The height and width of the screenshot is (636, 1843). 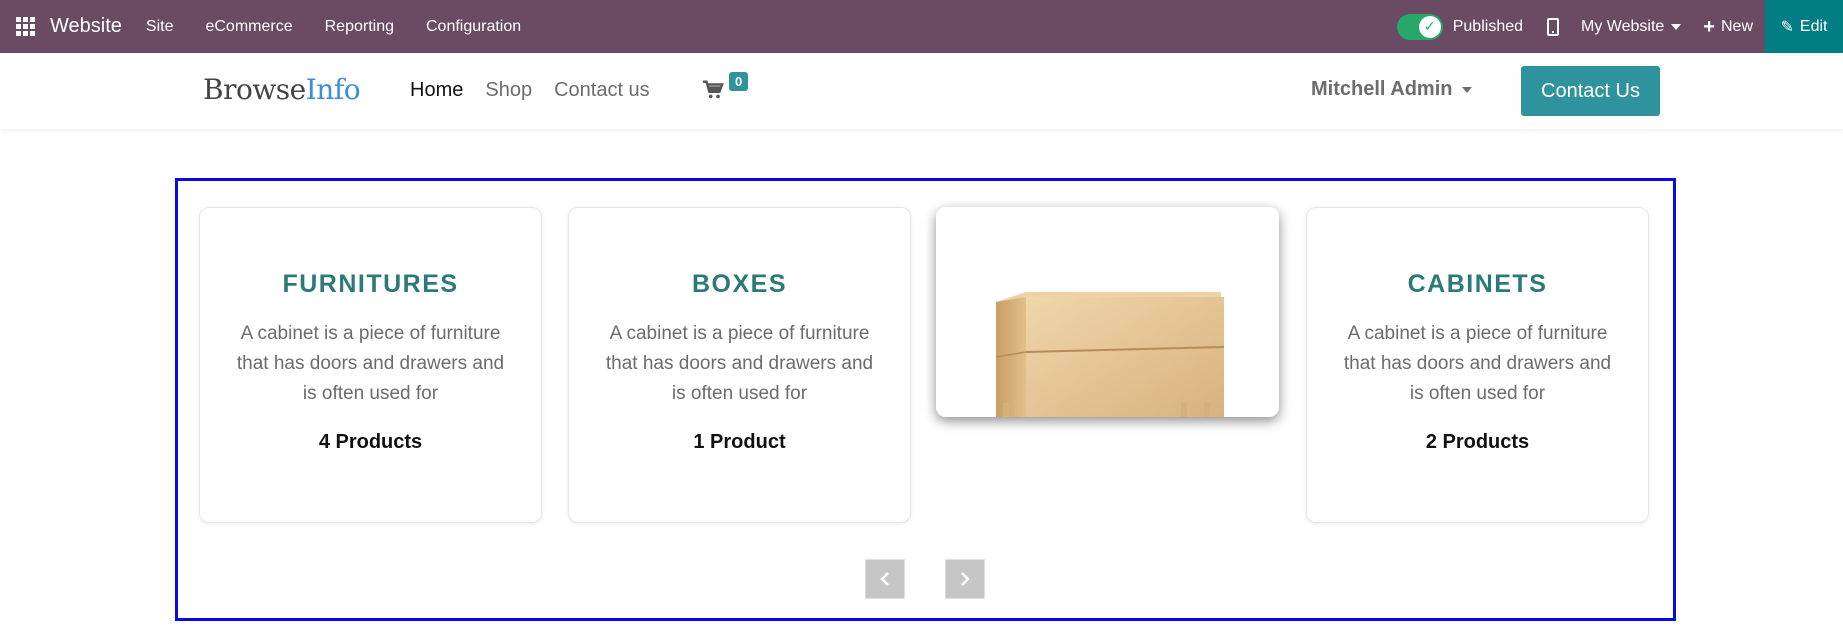 What do you see at coordinates (1590, 91) in the screenshot?
I see `contact-us-button: Contact Us` at bounding box center [1590, 91].